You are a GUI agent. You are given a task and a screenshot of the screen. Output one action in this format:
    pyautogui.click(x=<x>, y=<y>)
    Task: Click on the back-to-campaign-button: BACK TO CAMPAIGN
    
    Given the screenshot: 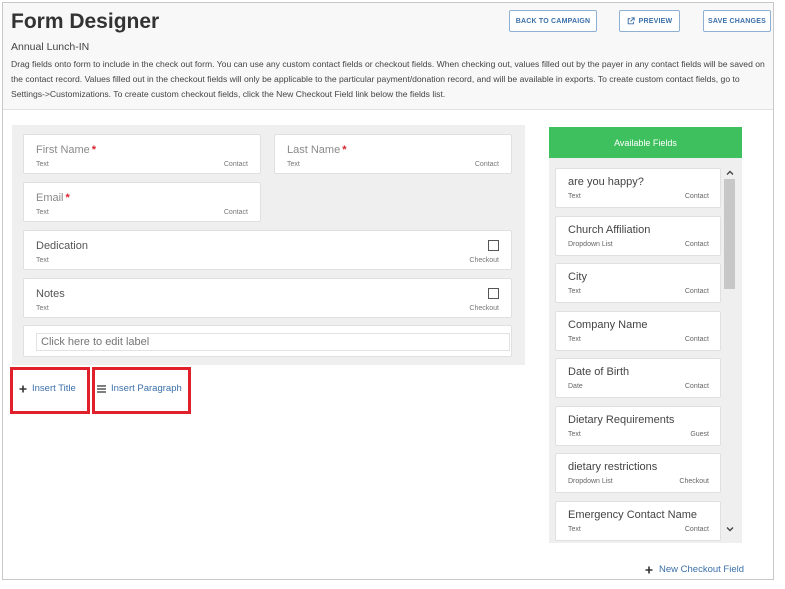 What is the action you would take?
    pyautogui.click(x=553, y=21)
    